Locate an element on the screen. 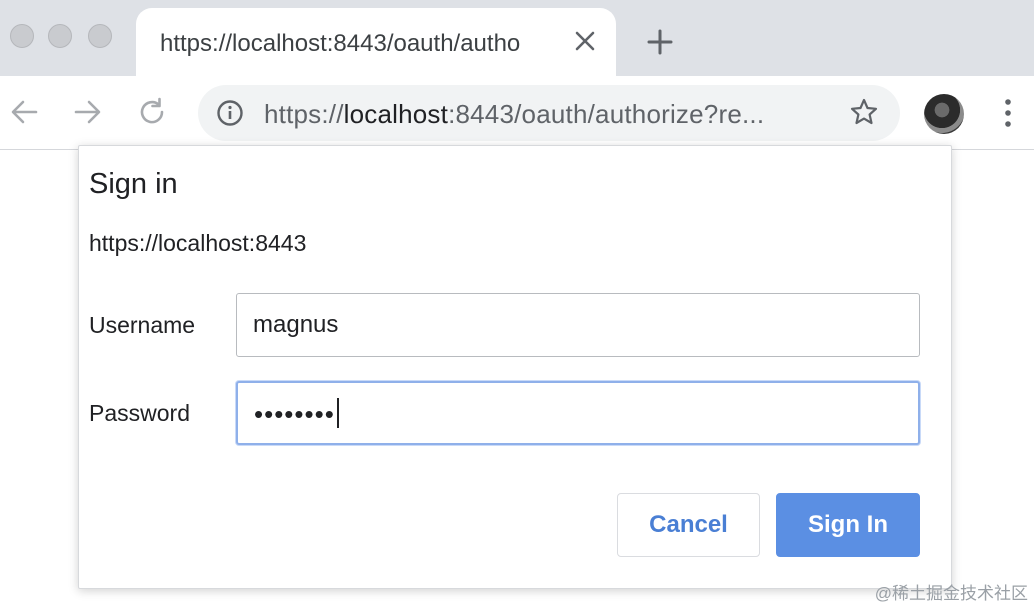  password-label: Password is located at coordinates (139, 413).